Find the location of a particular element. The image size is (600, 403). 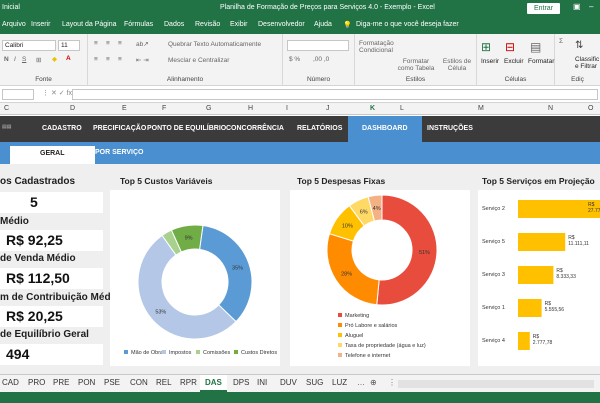

tab-revisao: Revisão is located at coordinates (207, 24).